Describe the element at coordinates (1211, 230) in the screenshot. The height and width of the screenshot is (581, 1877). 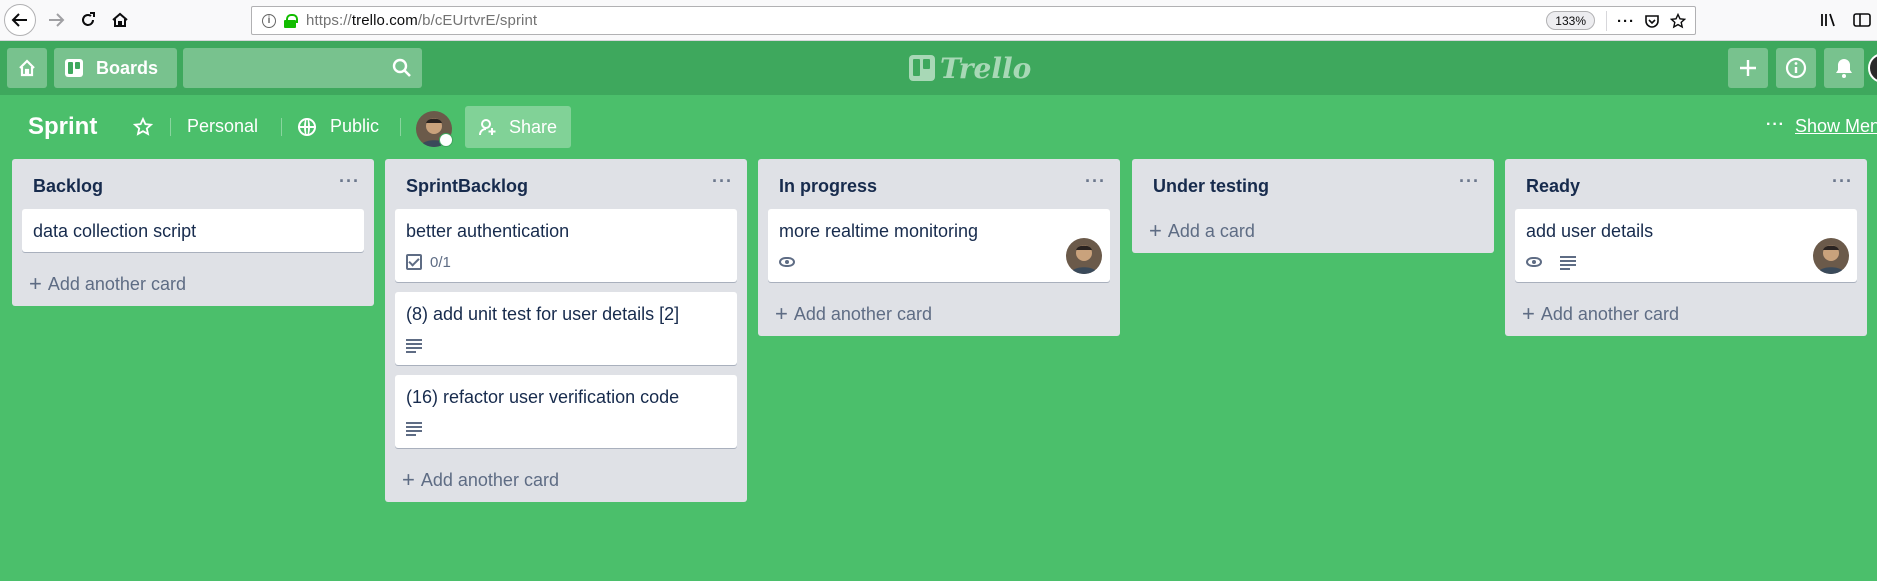
I see `add-card-label: Add a card` at that location.